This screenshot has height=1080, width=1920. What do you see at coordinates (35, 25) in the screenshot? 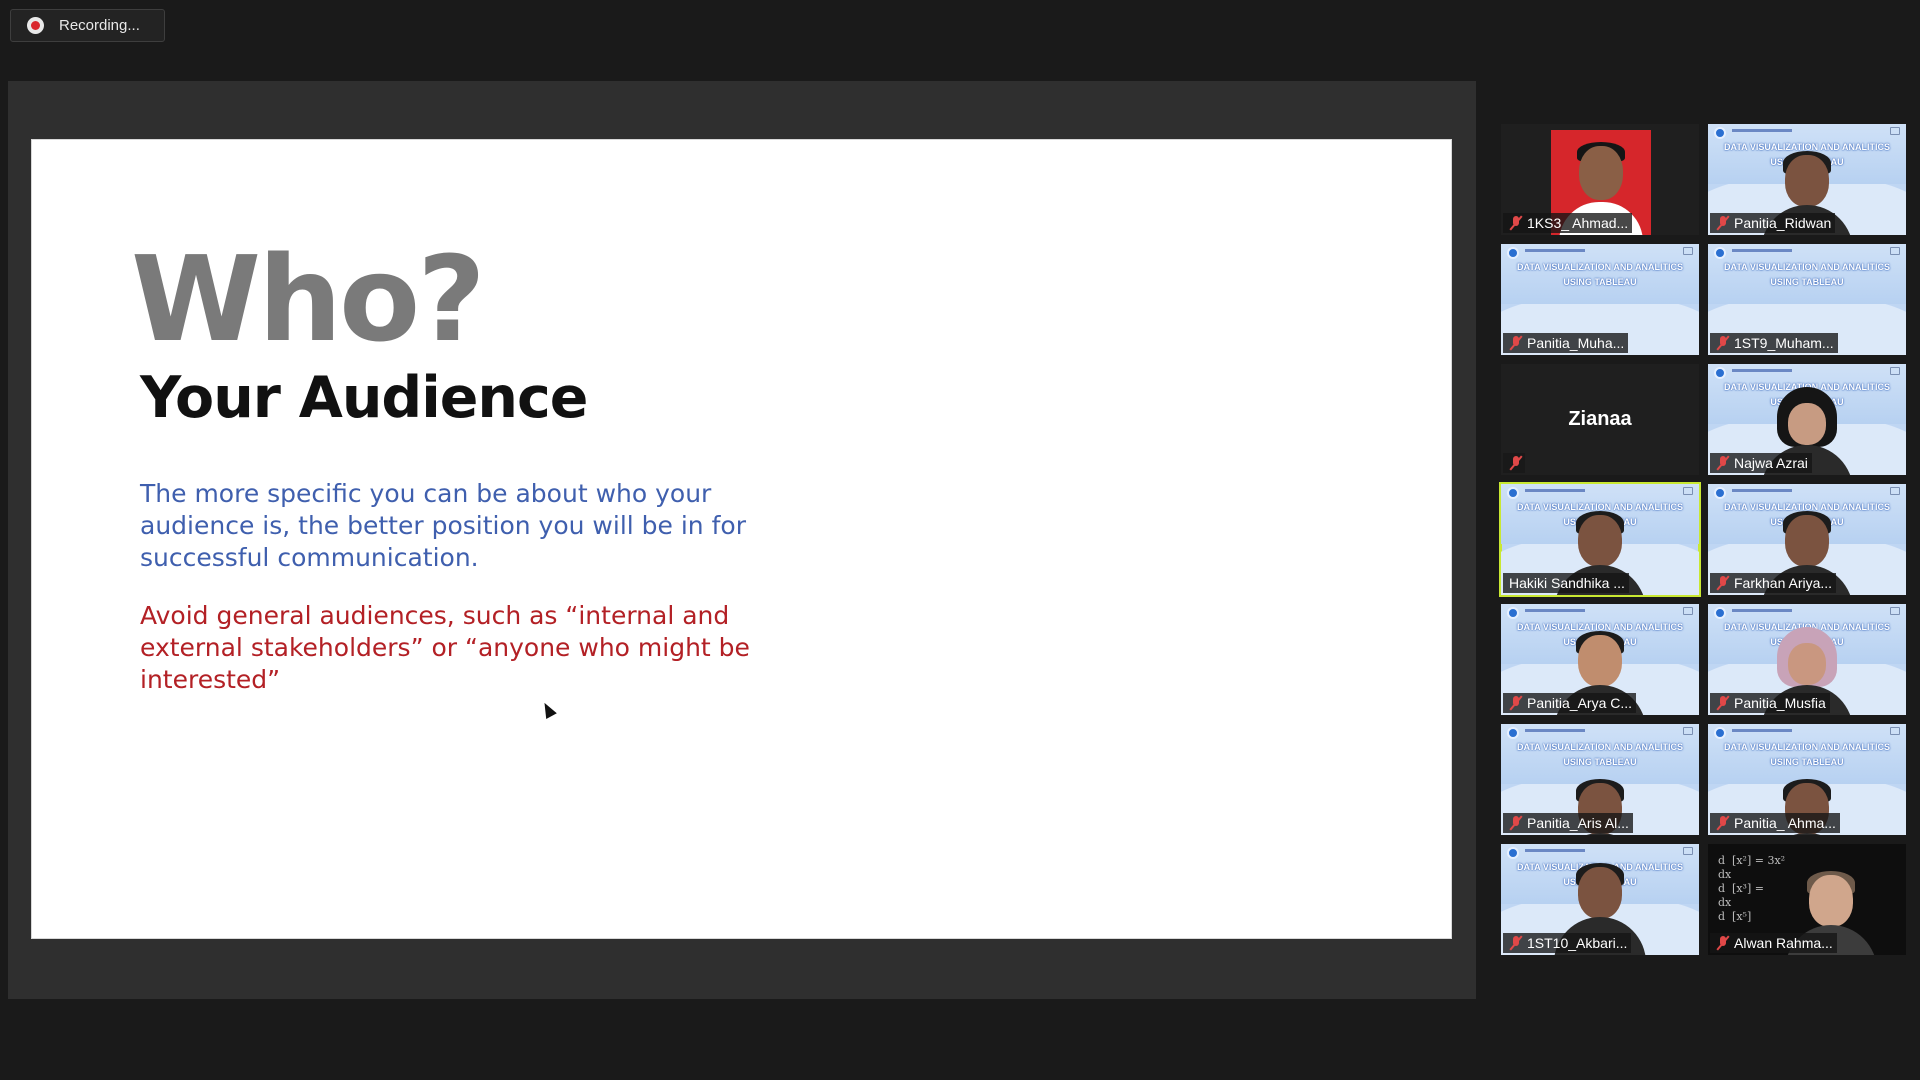
I see `record-icon` at bounding box center [35, 25].